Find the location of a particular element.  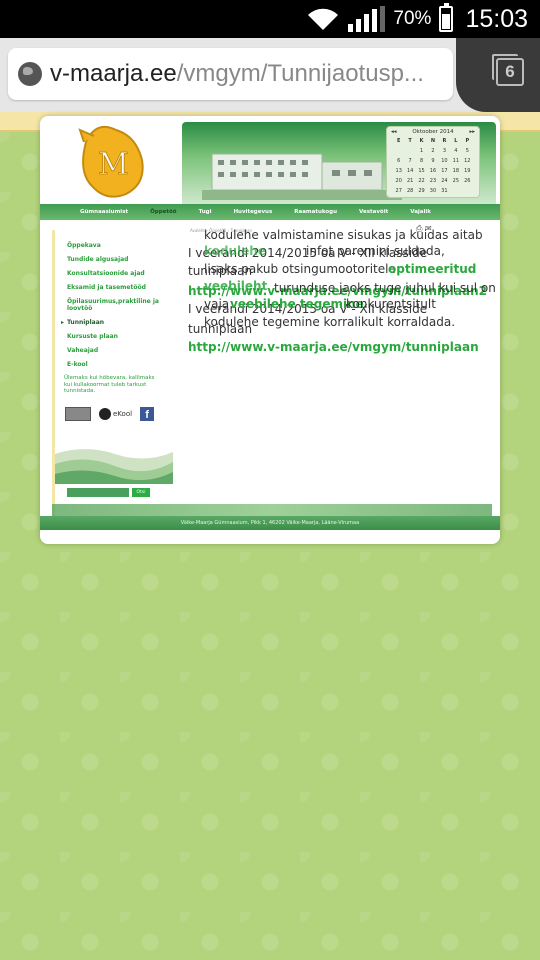

sidebar-item-0: Õppekava is located at coordinates (113, 245).